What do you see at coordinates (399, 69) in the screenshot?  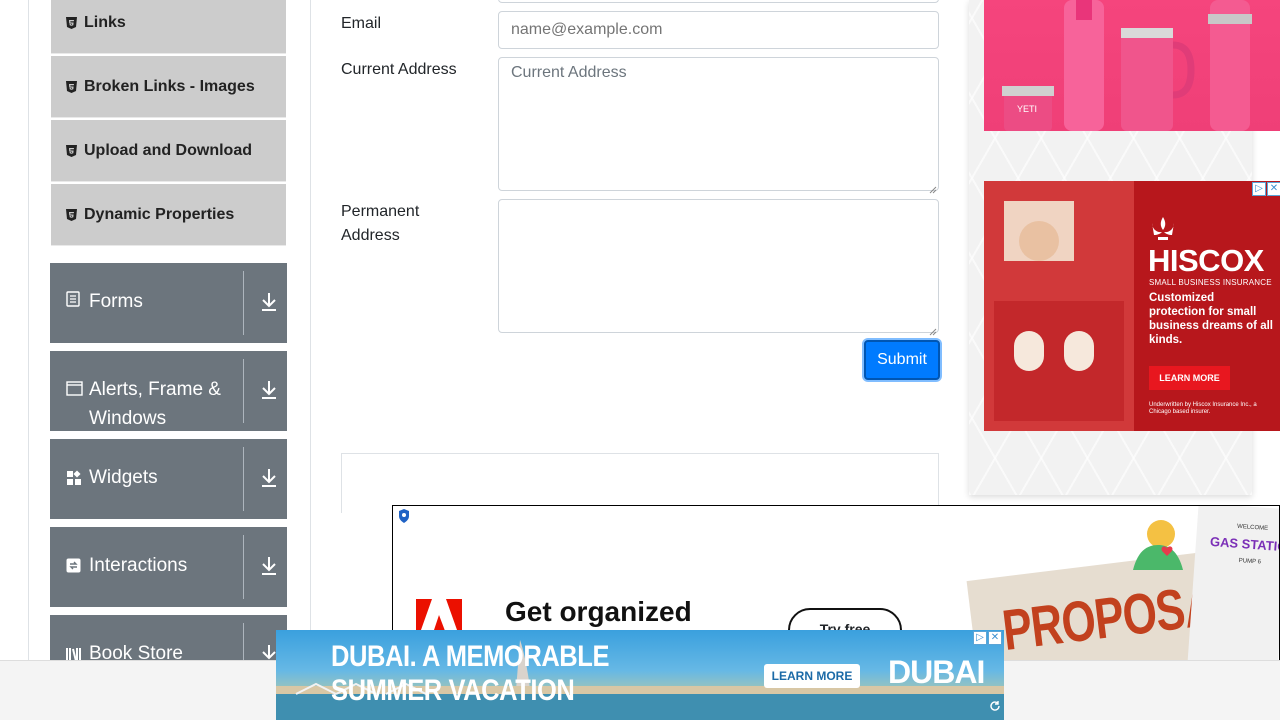 I see `current-address-label: Current Address` at bounding box center [399, 69].